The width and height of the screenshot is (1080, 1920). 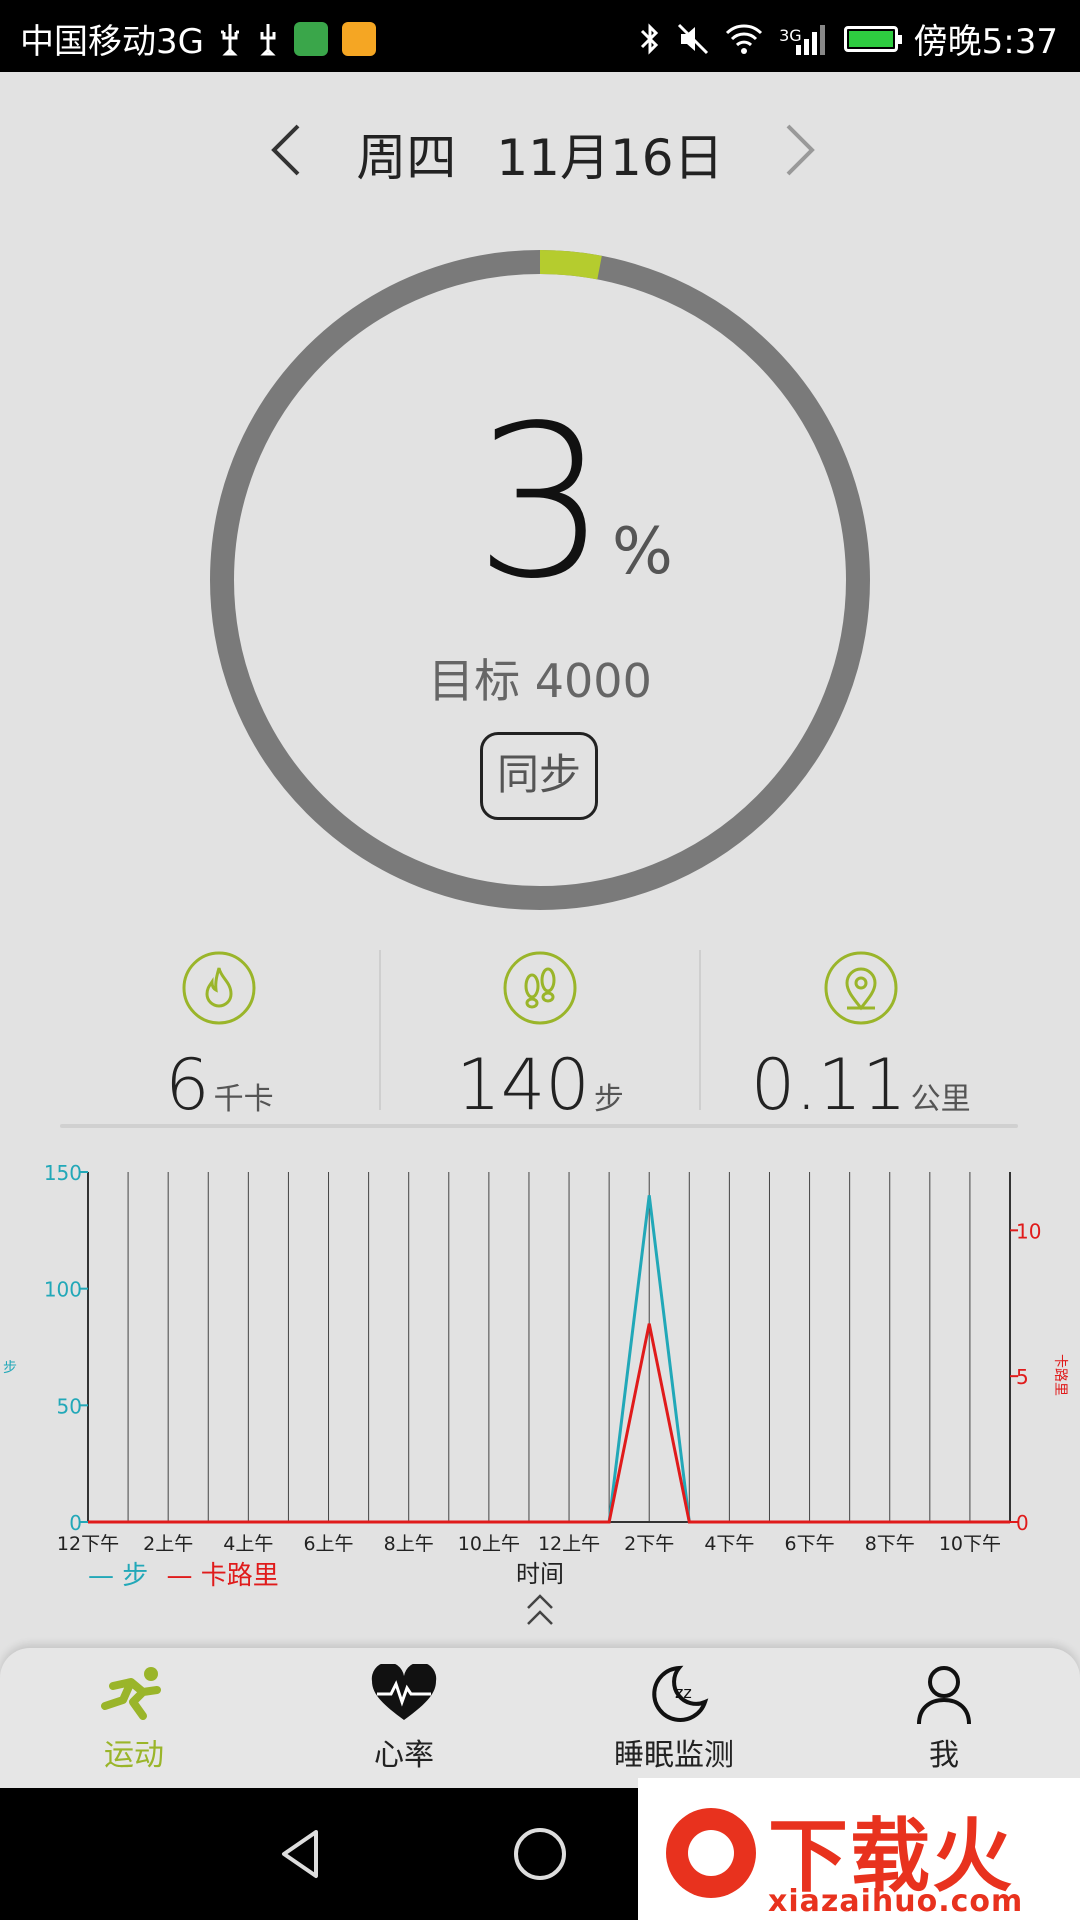 I want to click on x-tick-label: 10下午, so click(x=970, y=1544).